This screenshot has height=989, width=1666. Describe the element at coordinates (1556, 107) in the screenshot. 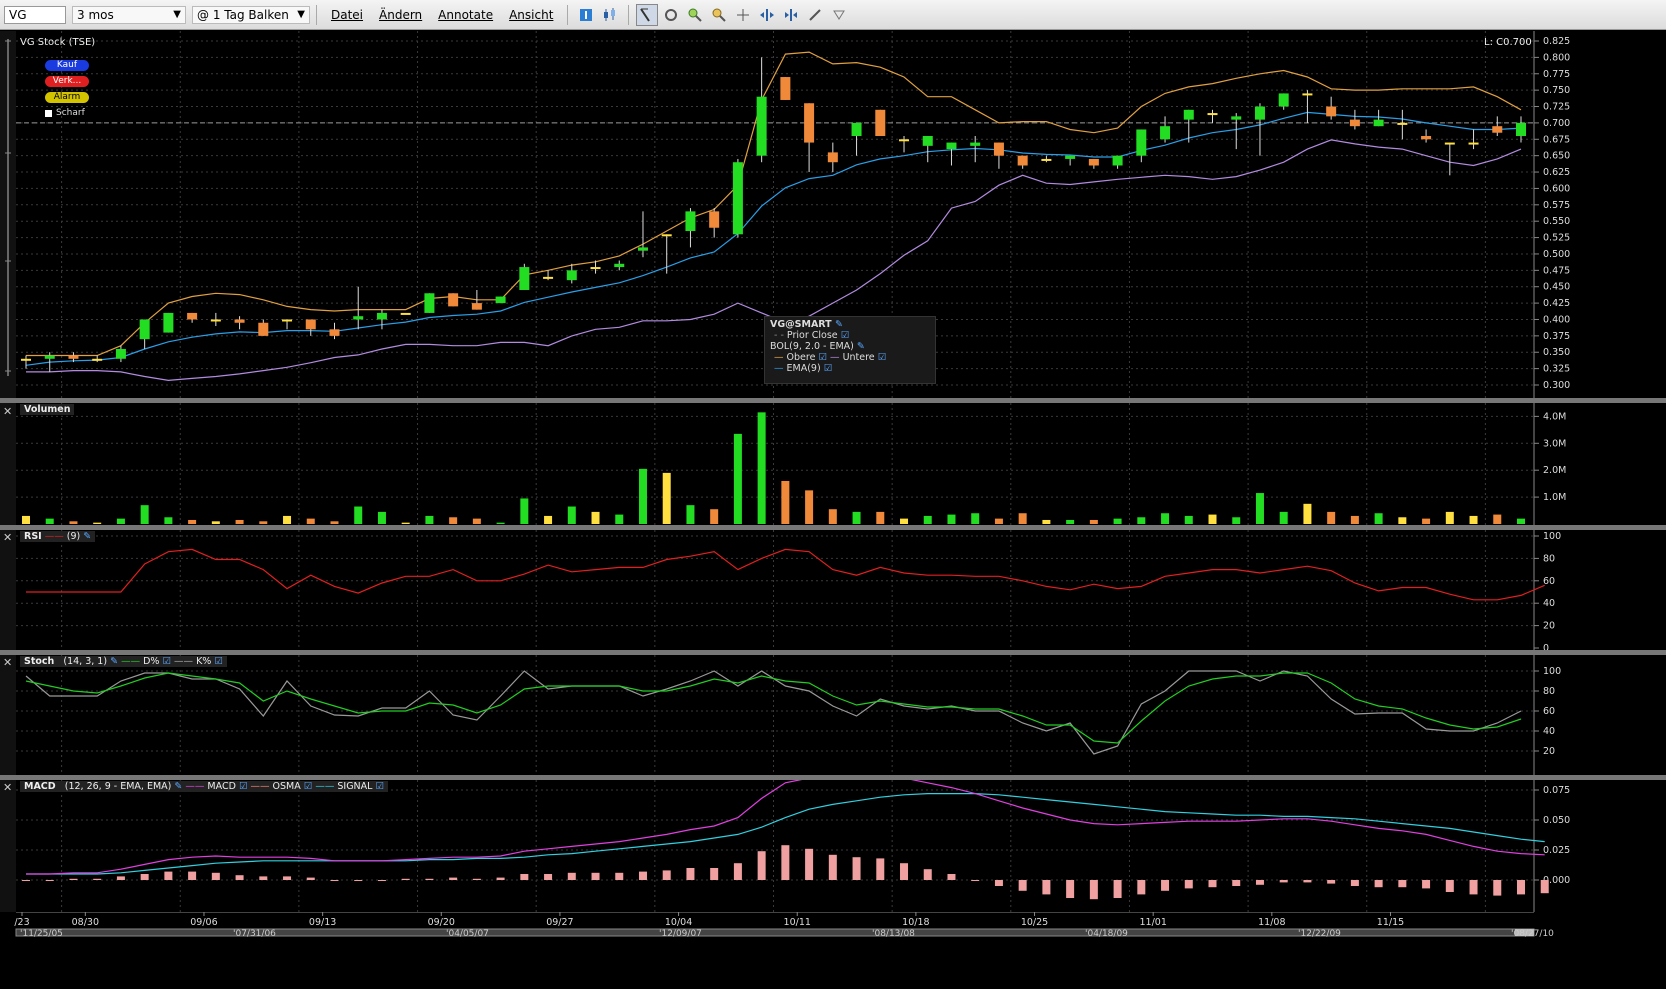

I see `y-tick-label: 0.725` at that location.